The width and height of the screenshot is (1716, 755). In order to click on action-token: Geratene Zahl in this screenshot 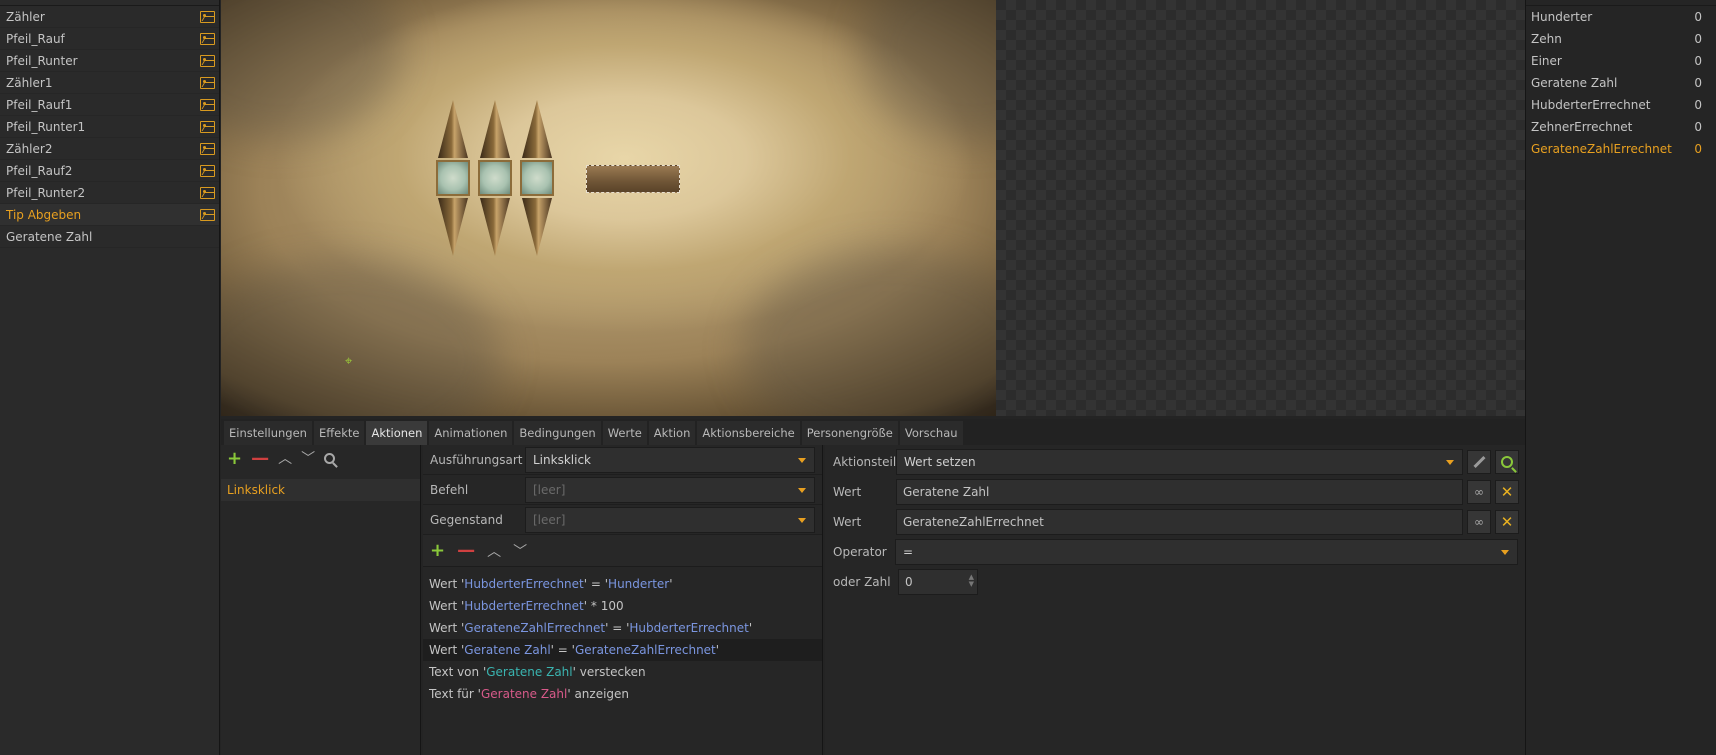, I will do `click(507, 650)`.